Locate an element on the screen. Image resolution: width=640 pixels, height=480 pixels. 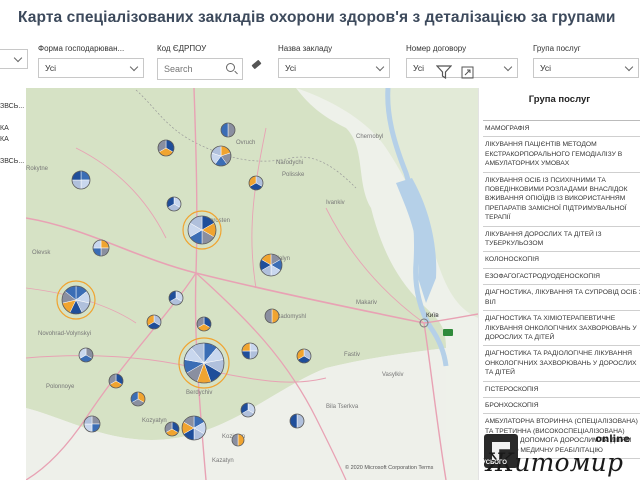
facility-name-value: Усі is located at coordinates (290, 68).